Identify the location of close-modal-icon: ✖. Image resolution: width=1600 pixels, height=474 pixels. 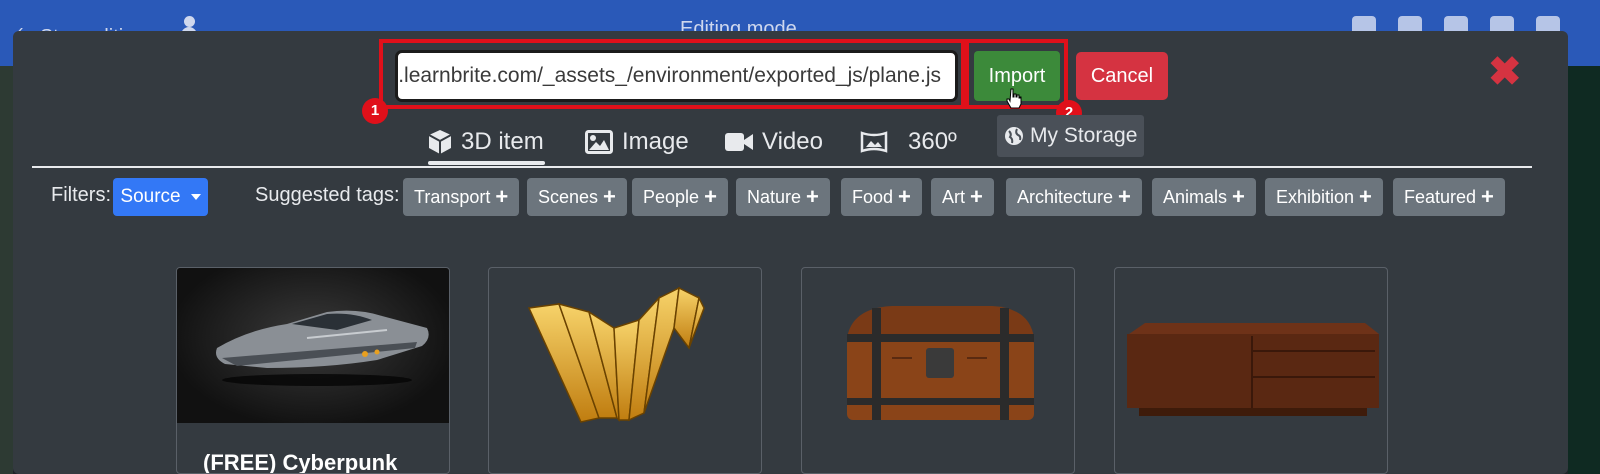
(1505, 72).